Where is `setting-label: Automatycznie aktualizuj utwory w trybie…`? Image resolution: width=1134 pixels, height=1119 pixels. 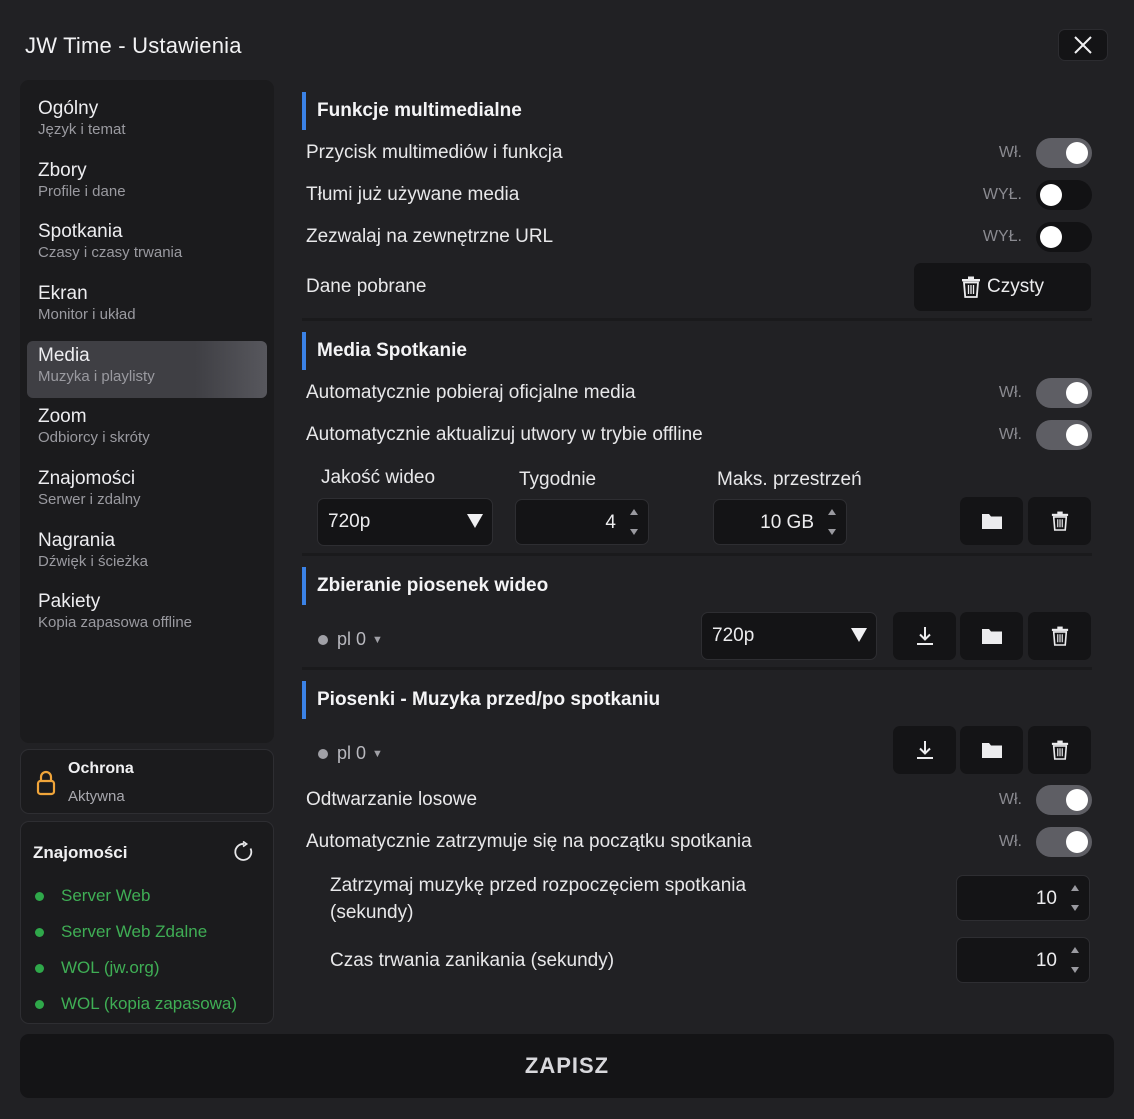
setting-label: Automatycznie aktualizuj utwory w trybie… is located at coordinates (504, 434).